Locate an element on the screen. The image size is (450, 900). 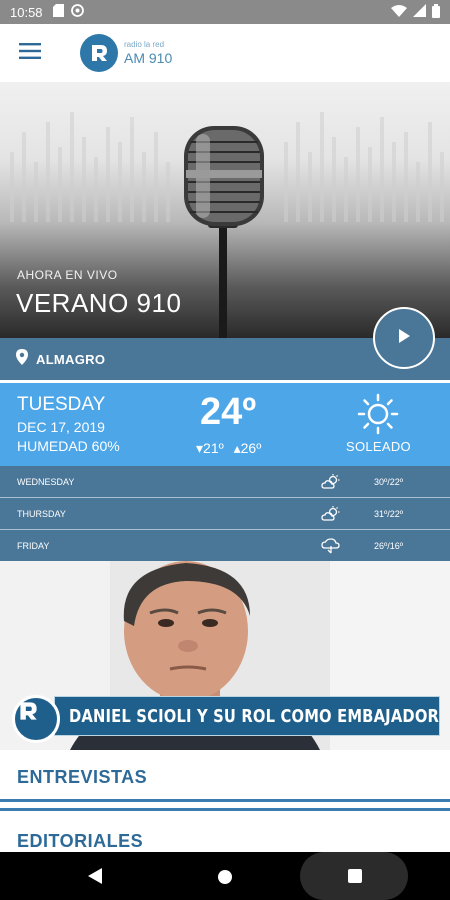
forecast-day: FRIDAY is located at coordinates (33, 545).